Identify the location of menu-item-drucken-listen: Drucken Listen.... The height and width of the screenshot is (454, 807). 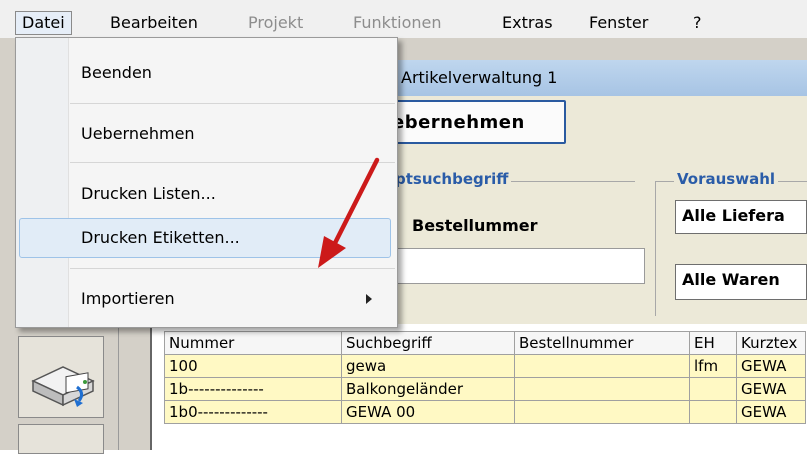
(148, 193).